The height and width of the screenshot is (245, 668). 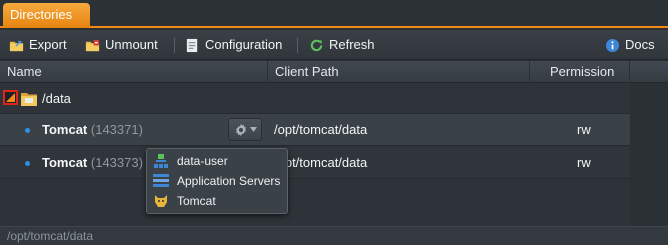 I want to click on node-cell: Tomcat (143373), so click(x=92, y=163).